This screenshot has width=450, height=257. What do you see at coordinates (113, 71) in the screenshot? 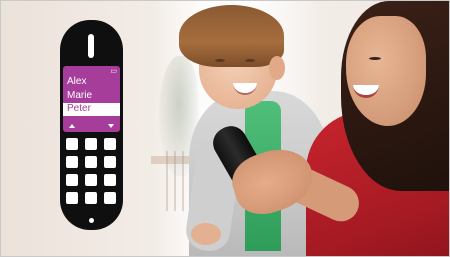
I see `battery-icon: ▭` at bounding box center [113, 71].